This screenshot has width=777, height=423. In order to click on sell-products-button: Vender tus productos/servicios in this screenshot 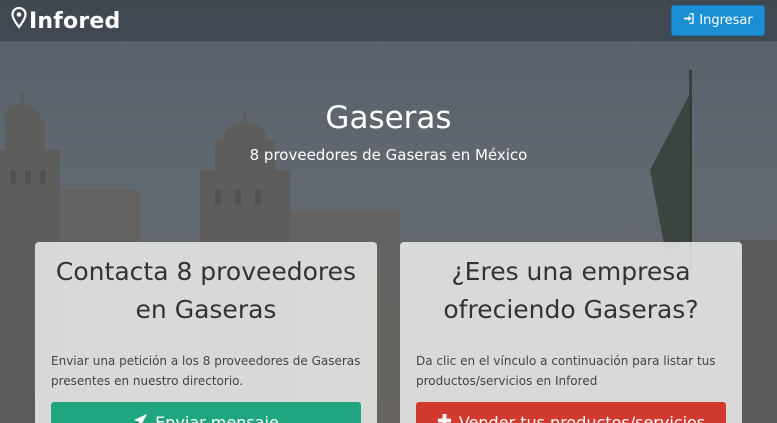, I will do `click(571, 412)`.